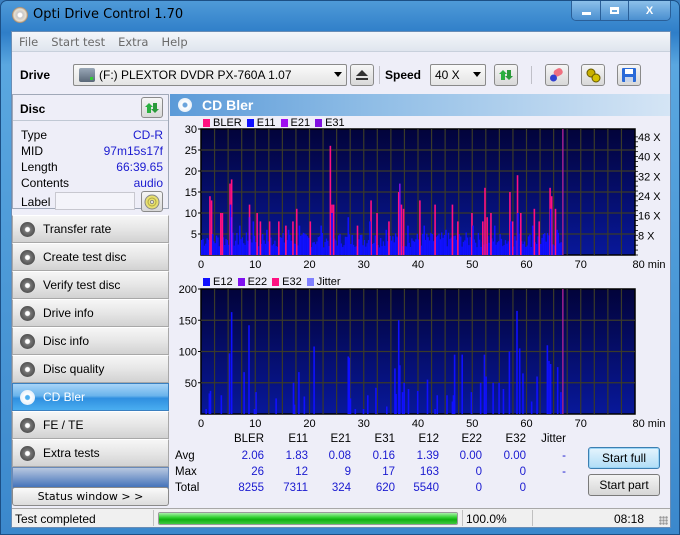 The height and width of the screenshot is (535, 680). What do you see at coordinates (90, 453) in the screenshot?
I see `nav-extra-tests: Extra tests` at bounding box center [90, 453].